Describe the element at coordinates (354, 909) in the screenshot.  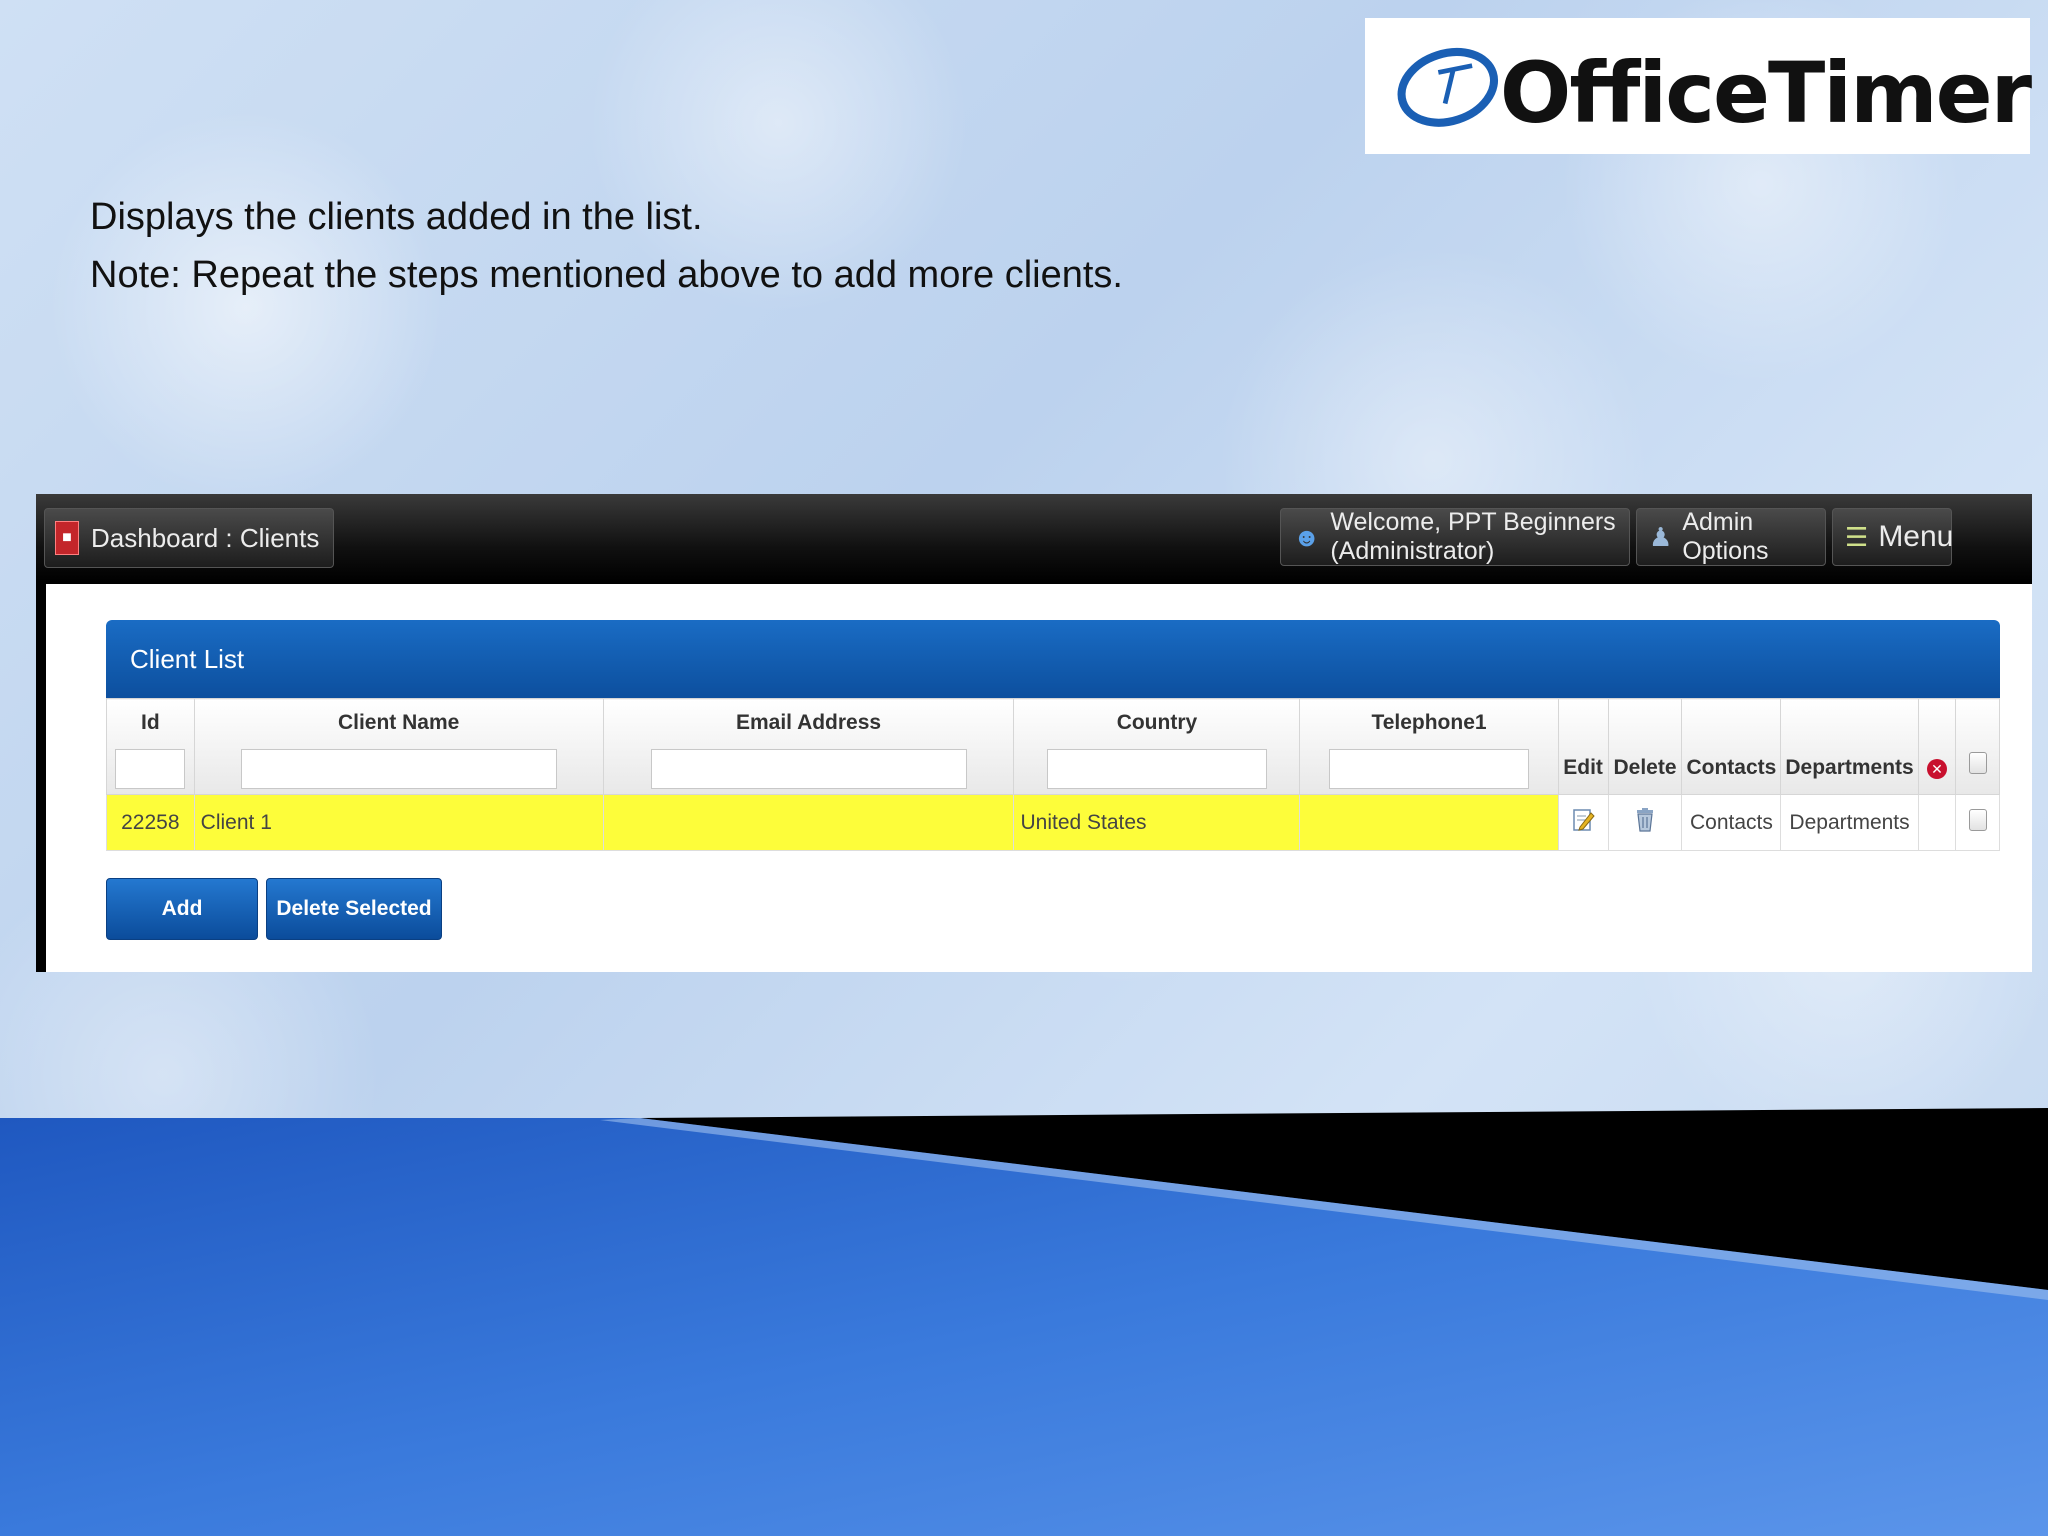
I see `delete-selected-button: Delete Selected` at that location.